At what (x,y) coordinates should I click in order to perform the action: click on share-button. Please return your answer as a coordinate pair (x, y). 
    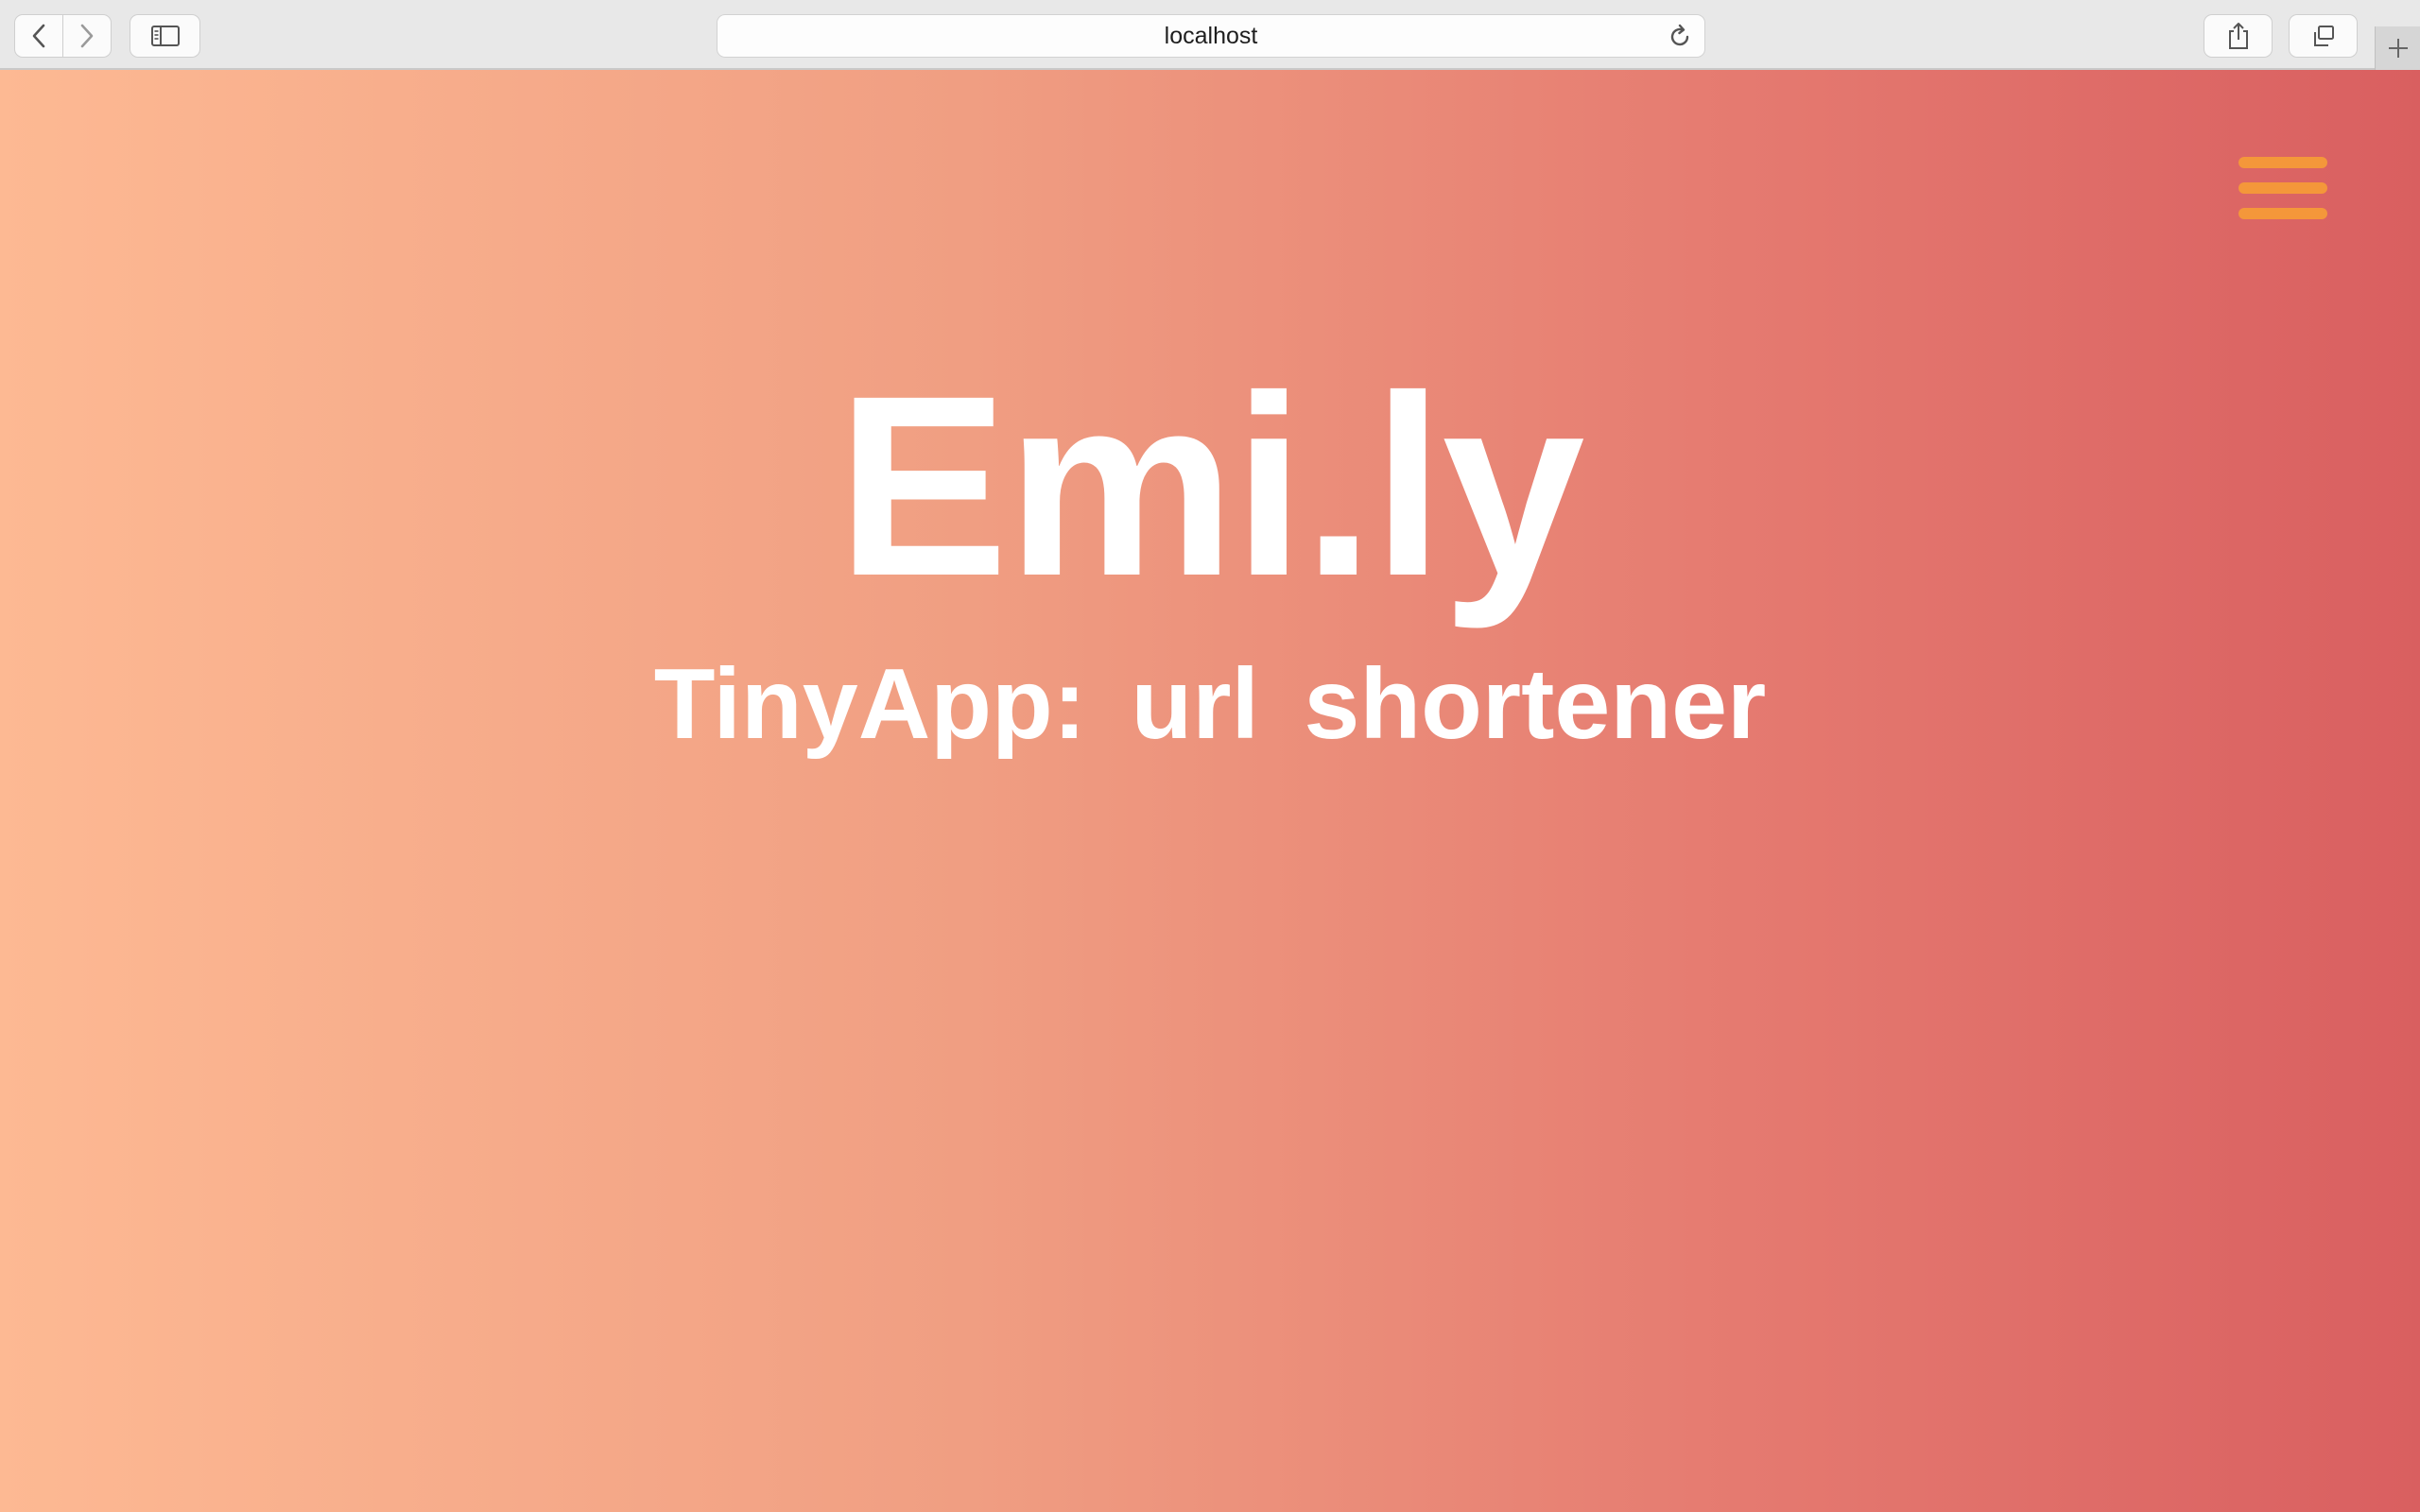
    Looking at the image, I should click on (2238, 36).